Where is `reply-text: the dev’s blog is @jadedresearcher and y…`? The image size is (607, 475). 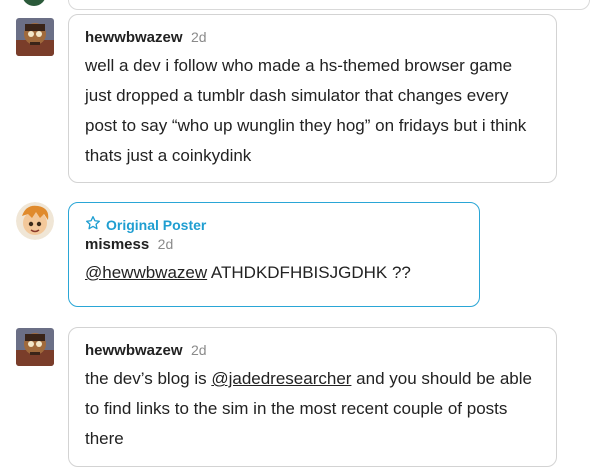 reply-text: the dev’s blog is @jadedresearcher and y… is located at coordinates (312, 409).